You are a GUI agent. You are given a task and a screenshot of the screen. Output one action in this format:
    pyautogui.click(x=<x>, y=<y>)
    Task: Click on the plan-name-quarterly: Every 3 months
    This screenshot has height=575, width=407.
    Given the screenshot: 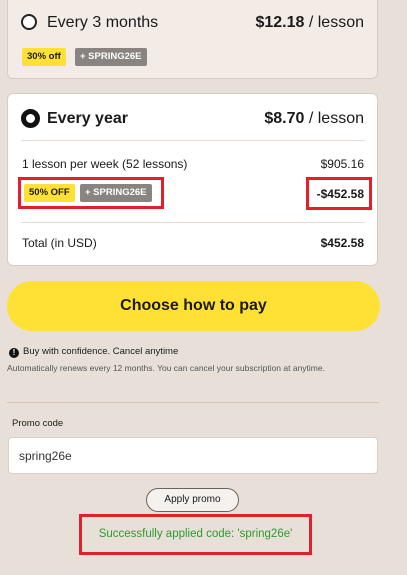 What is the action you would take?
    pyautogui.click(x=103, y=22)
    